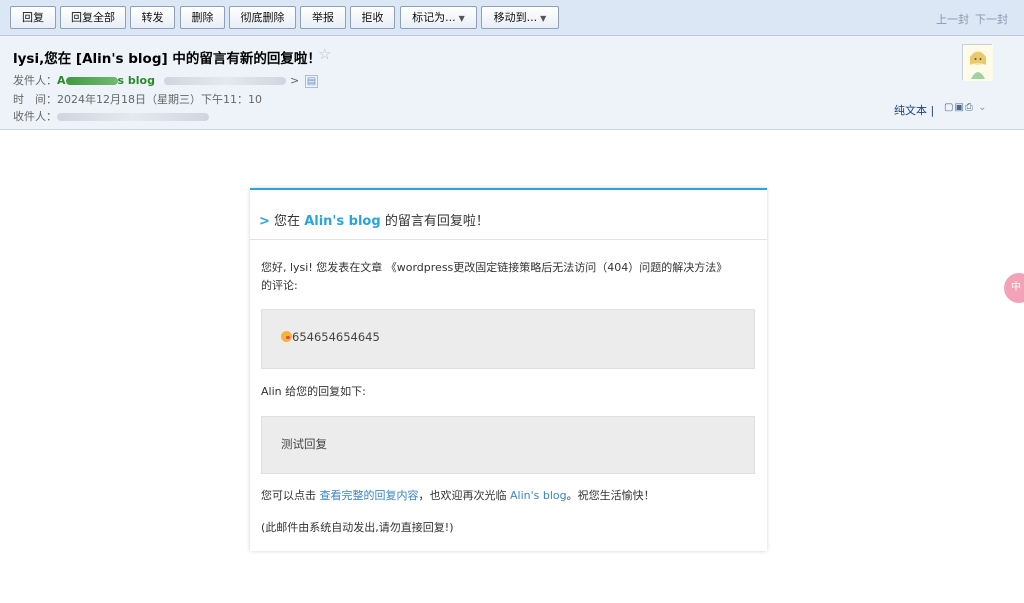 Image resolution: width=1024 pixels, height=603 pixels. What do you see at coordinates (969, 107) in the screenshot?
I see `print-icon: ⎙` at bounding box center [969, 107].